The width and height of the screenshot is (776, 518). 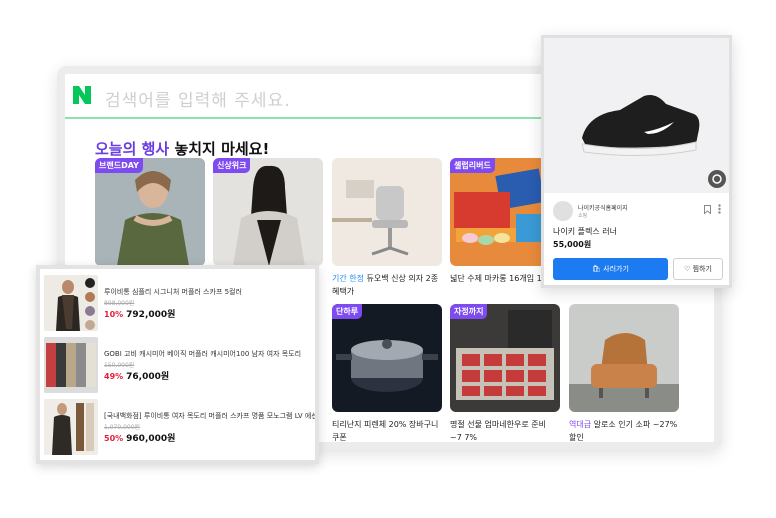 I want to click on card-caption: 역대급 알로소 인기 소파 ~27% 할인, so click(x=623, y=431).